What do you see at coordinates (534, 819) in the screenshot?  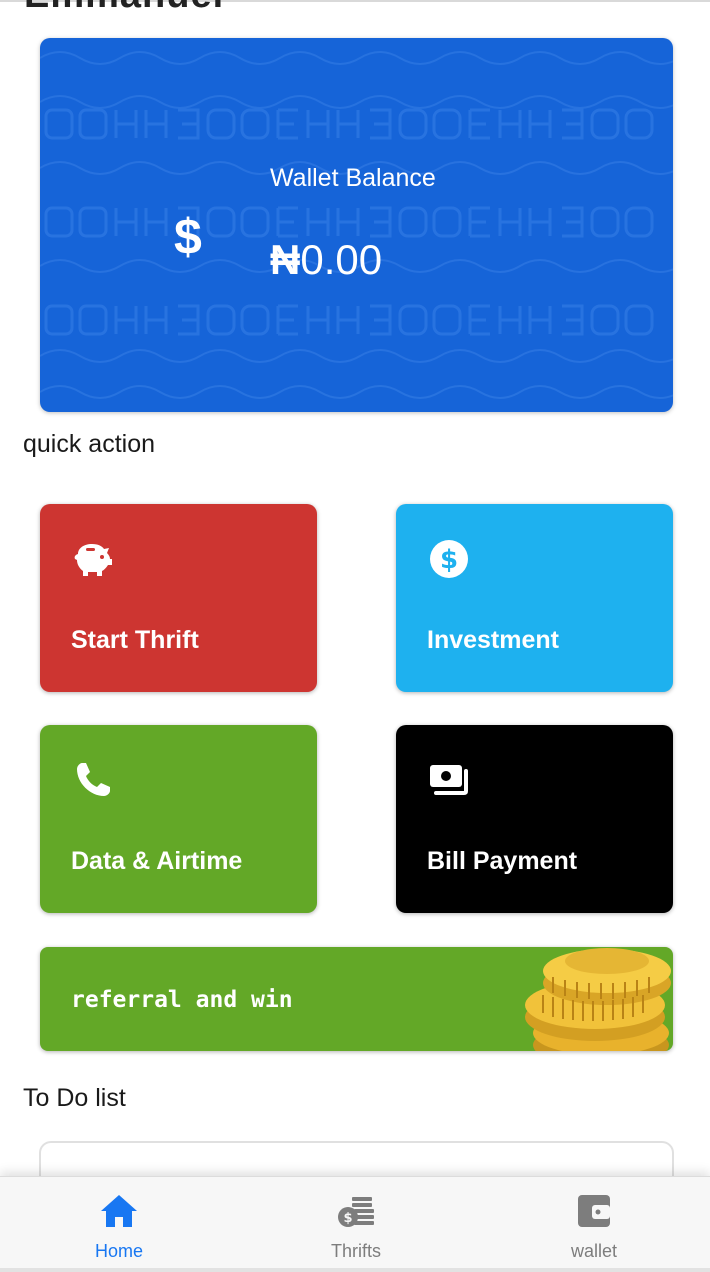 I see `bill-payment-button: Bill Payment` at bounding box center [534, 819].